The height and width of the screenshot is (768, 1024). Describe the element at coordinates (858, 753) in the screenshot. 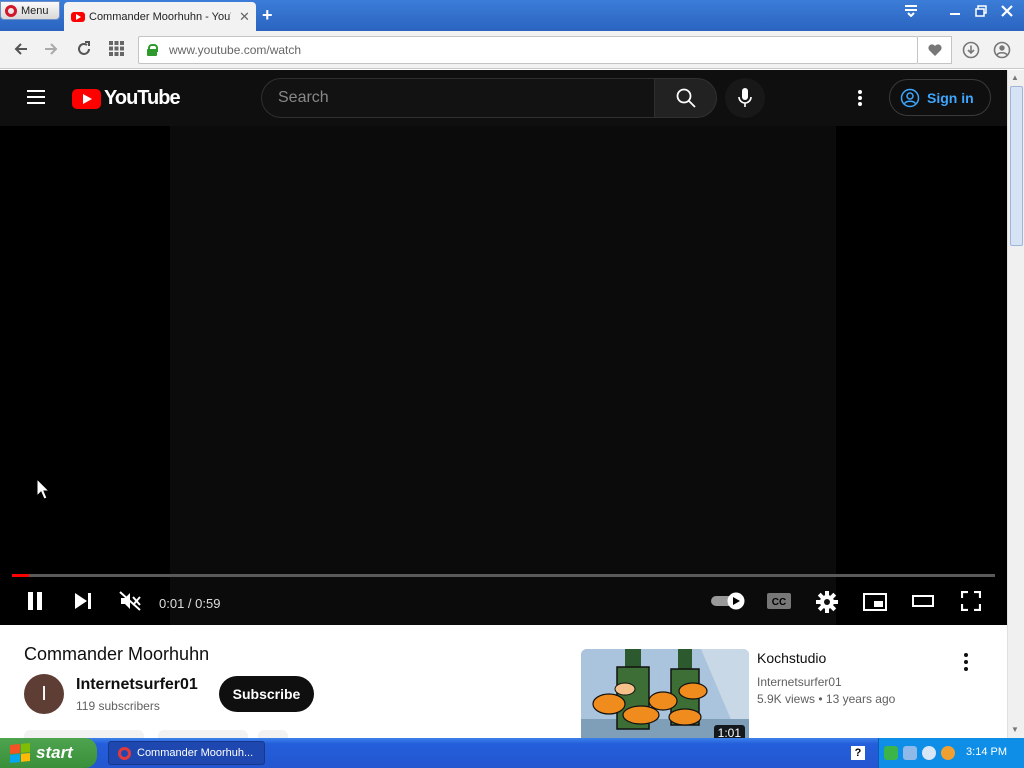

I see `help-icon: ?` at that location.